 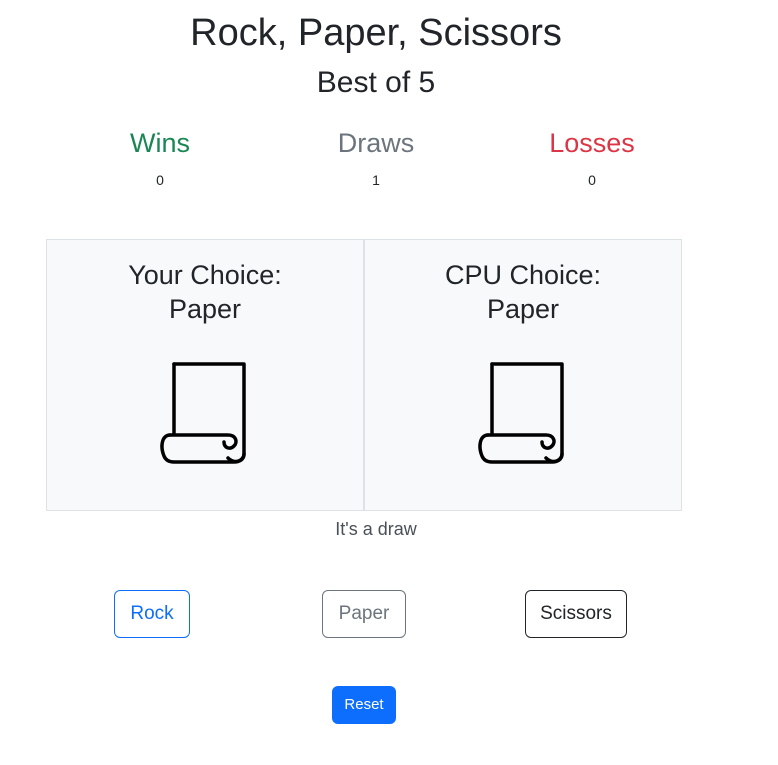 What do you see at coordinates (576, 614) in the screenshot?
I see `scissors-button: Scissors` at bounding box center [576, 614].